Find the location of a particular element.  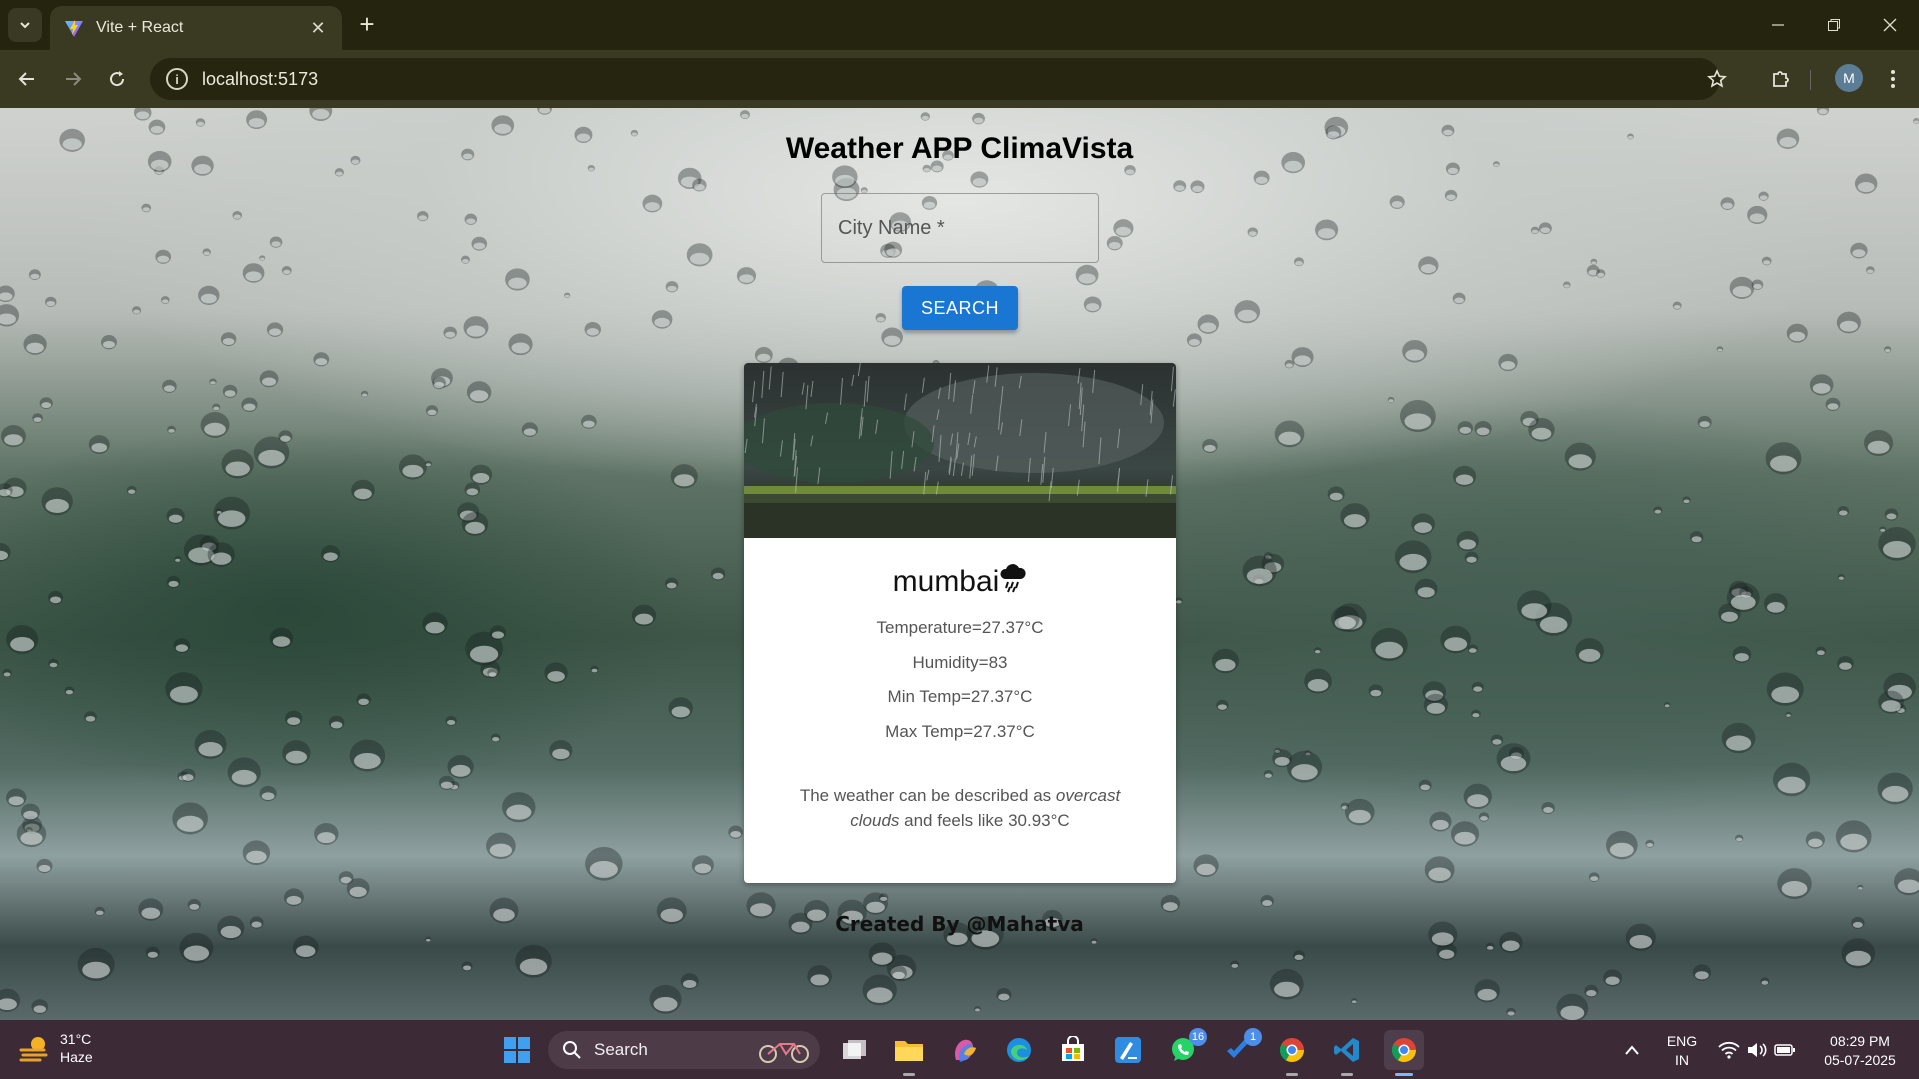

taskbar-search: Search is located at coordinates (684, 1050).